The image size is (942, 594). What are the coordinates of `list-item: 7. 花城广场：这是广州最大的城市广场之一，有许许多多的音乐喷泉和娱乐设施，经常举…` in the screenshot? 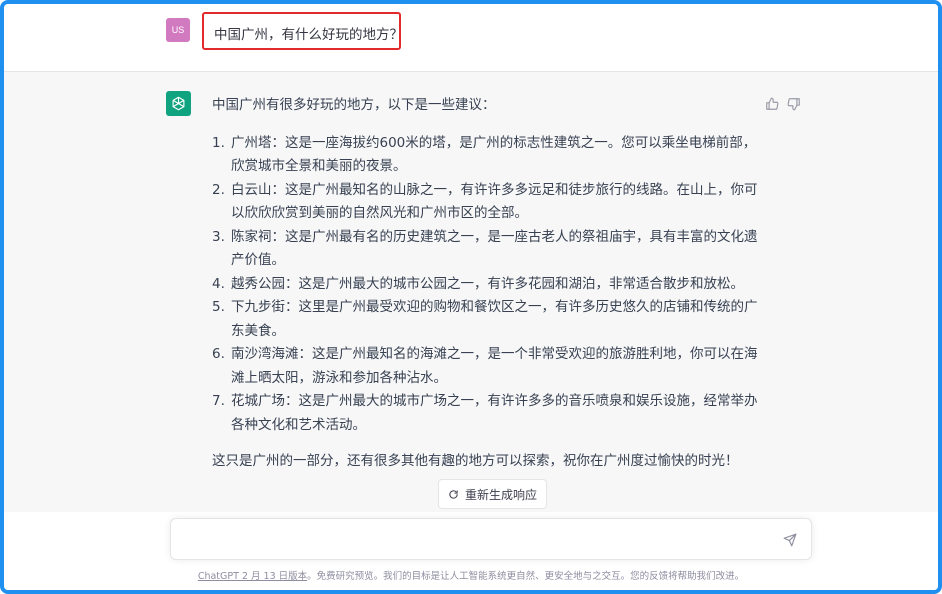 It's located at (485, 413).